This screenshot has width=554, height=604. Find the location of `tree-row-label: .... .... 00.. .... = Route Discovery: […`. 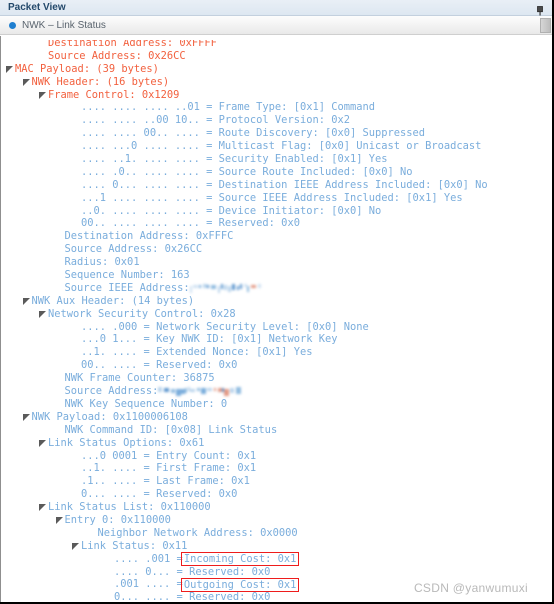

tree-row-label: .... .... 00.. .... = Route Discovery: [… is located at coordinates (253, 133).